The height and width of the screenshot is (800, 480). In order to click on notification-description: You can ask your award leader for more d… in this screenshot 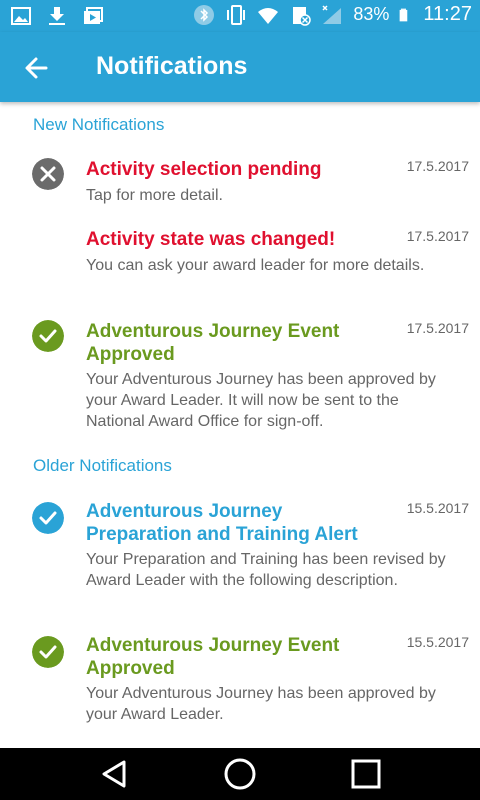, I will do `click(255, 265)`.